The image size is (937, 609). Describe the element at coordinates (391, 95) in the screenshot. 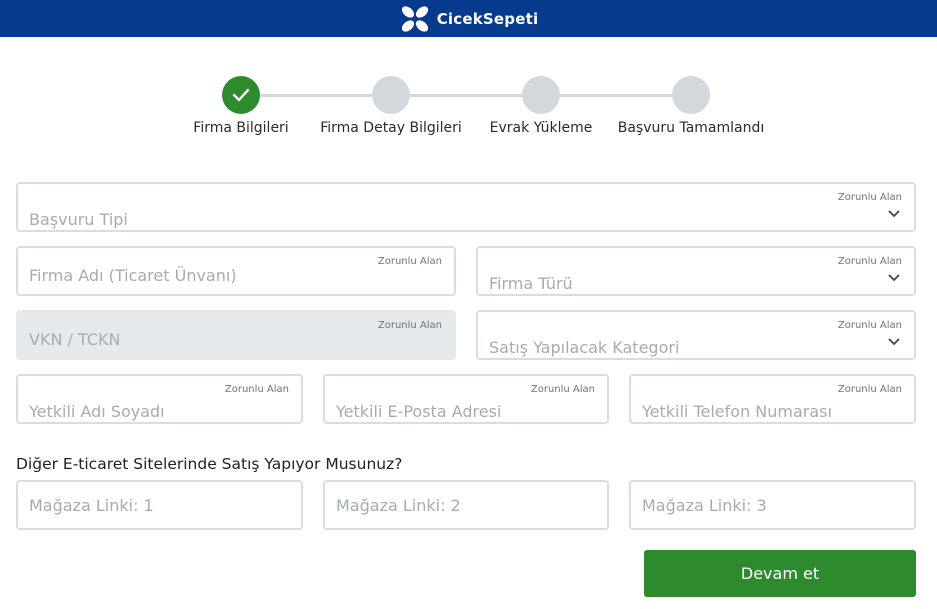

I see `step-2-circle` at that location.